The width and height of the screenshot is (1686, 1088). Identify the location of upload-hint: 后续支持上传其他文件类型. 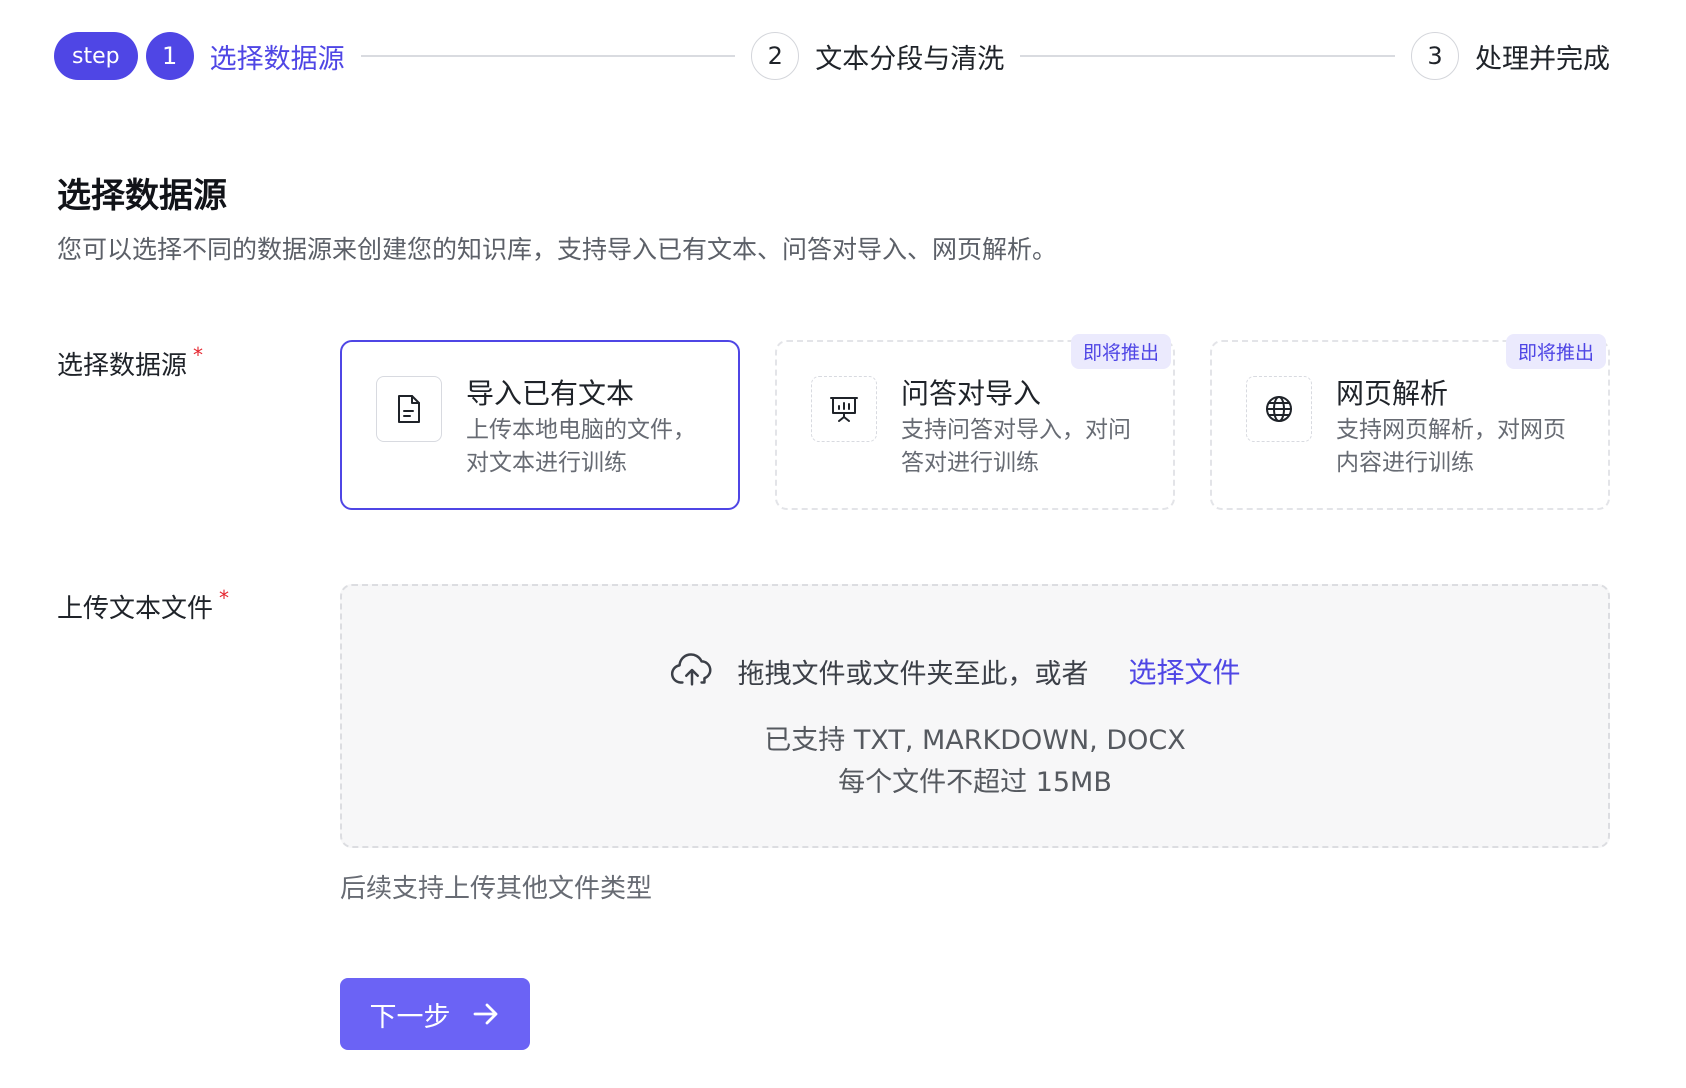
(496, 889).